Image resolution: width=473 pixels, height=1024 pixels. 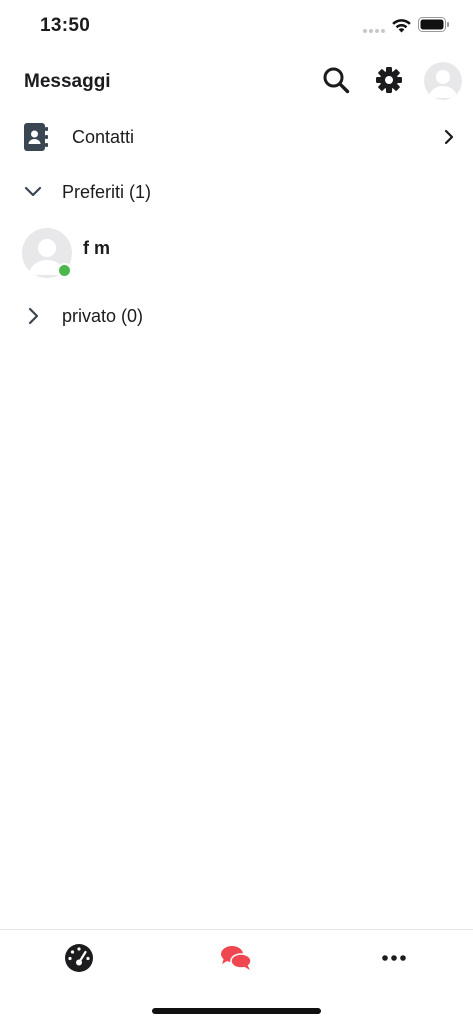 I want to click on more-dots-icon, so click(x=394, y=958).